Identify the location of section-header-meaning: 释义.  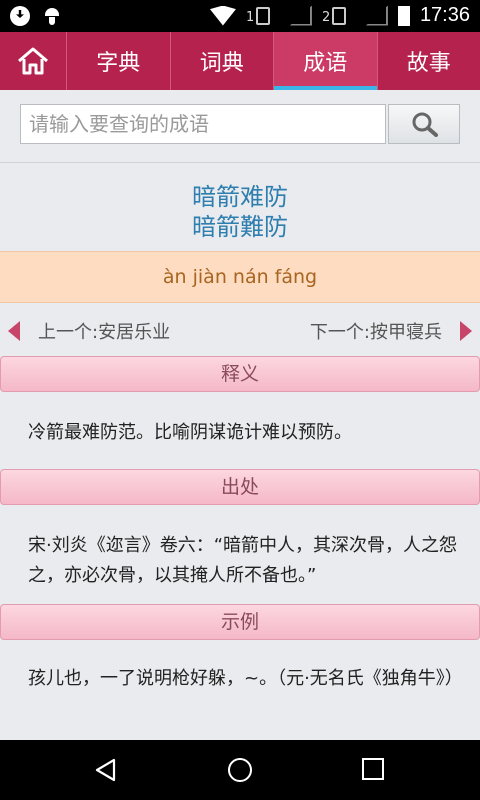
(240, 374).